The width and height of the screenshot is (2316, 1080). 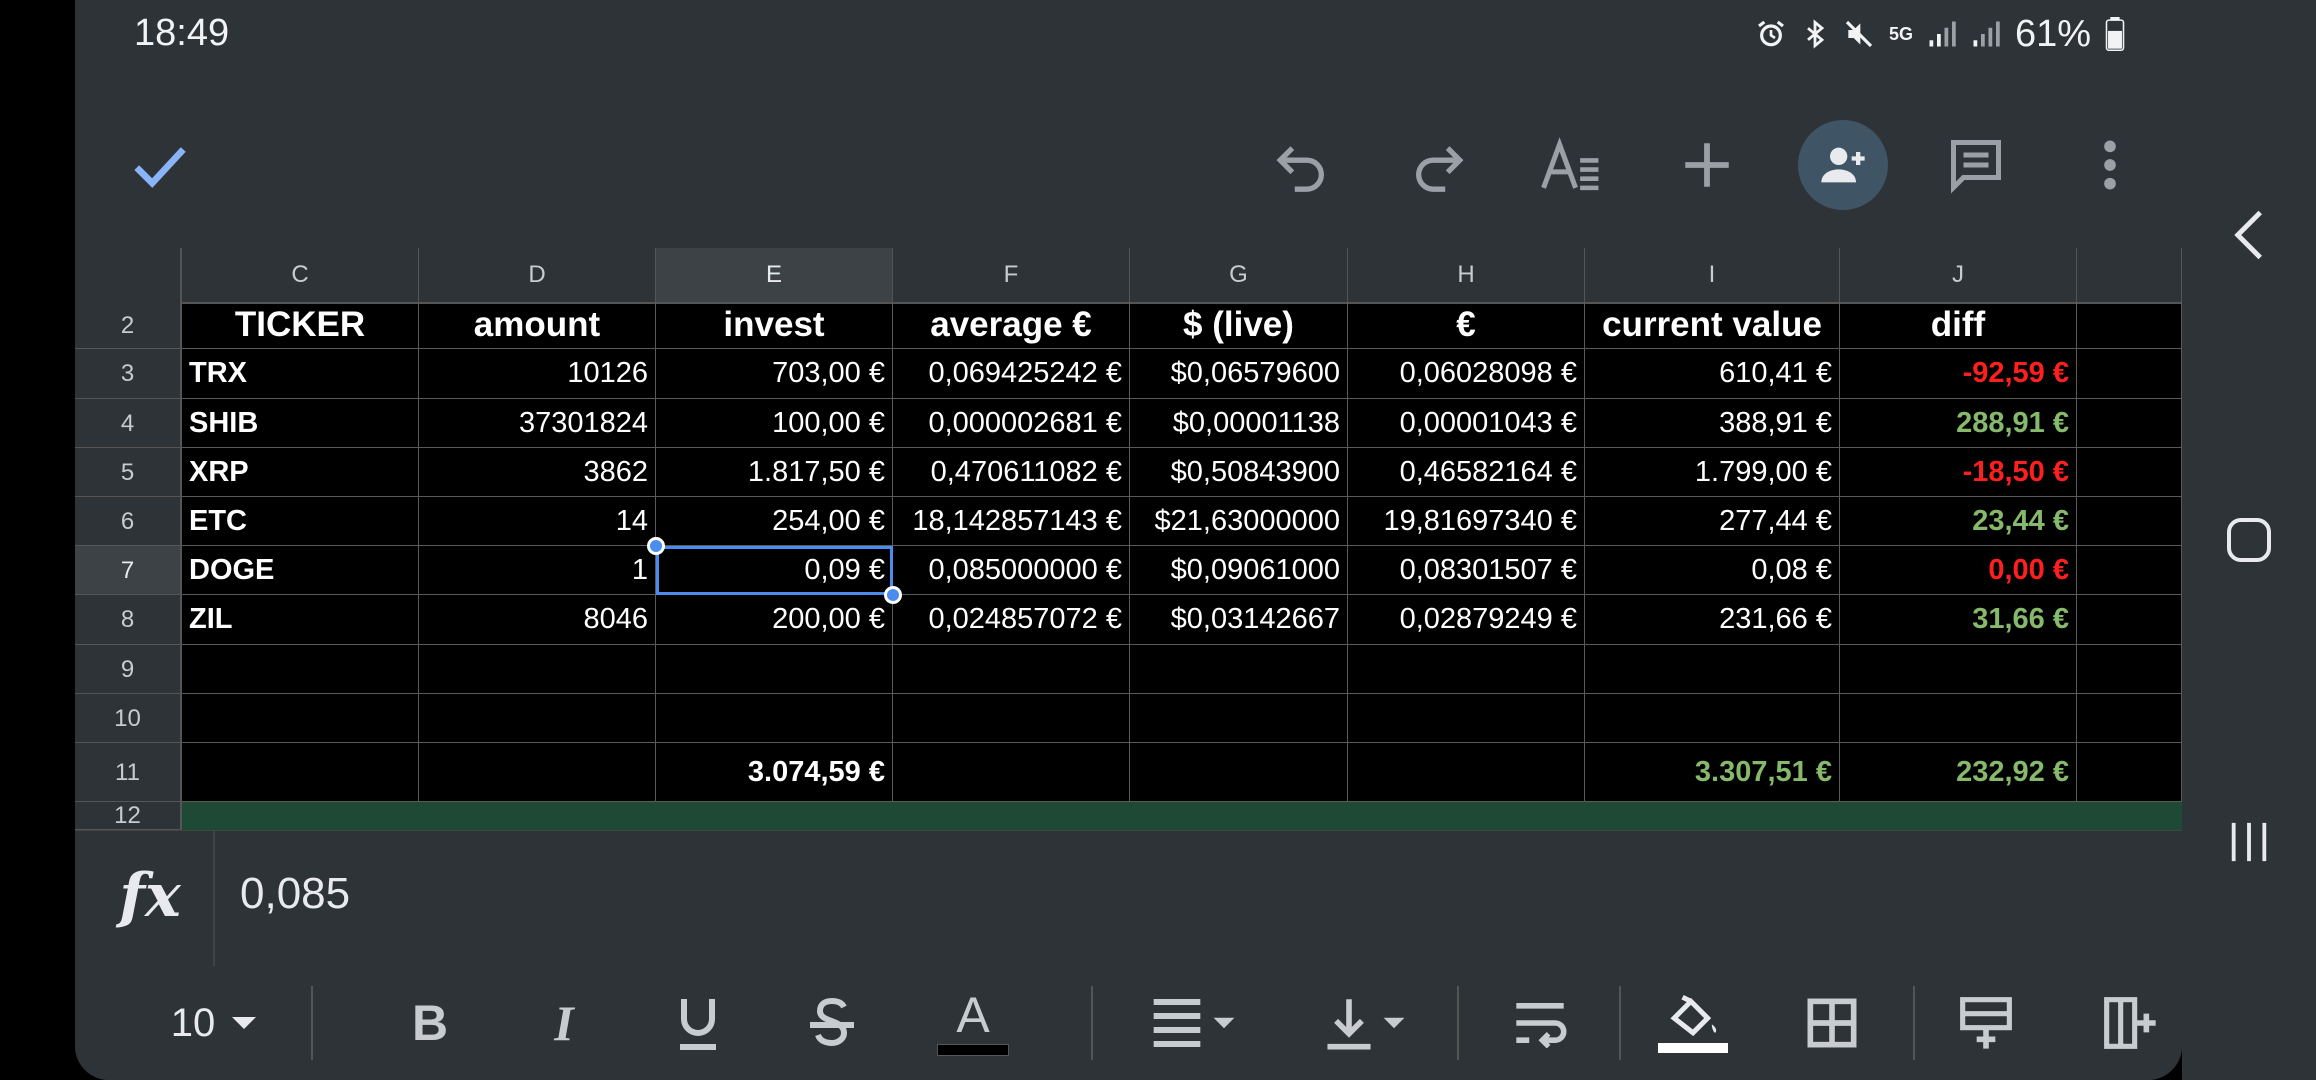 I want to click on cell-d11, so click(x=537, y=772).